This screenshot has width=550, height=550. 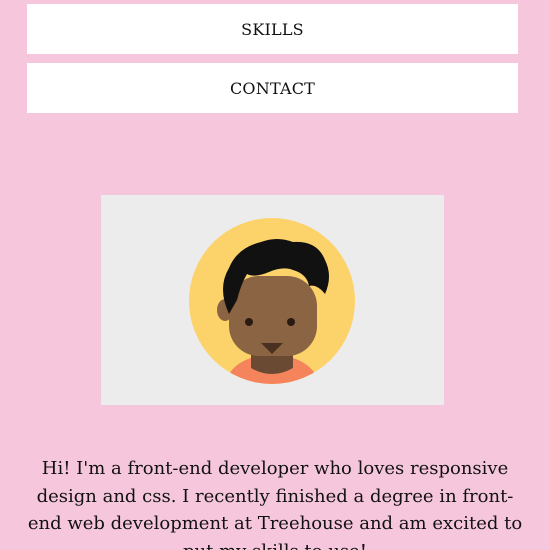 I want to click on person-avatar-icon, so click(x=272, y=301).